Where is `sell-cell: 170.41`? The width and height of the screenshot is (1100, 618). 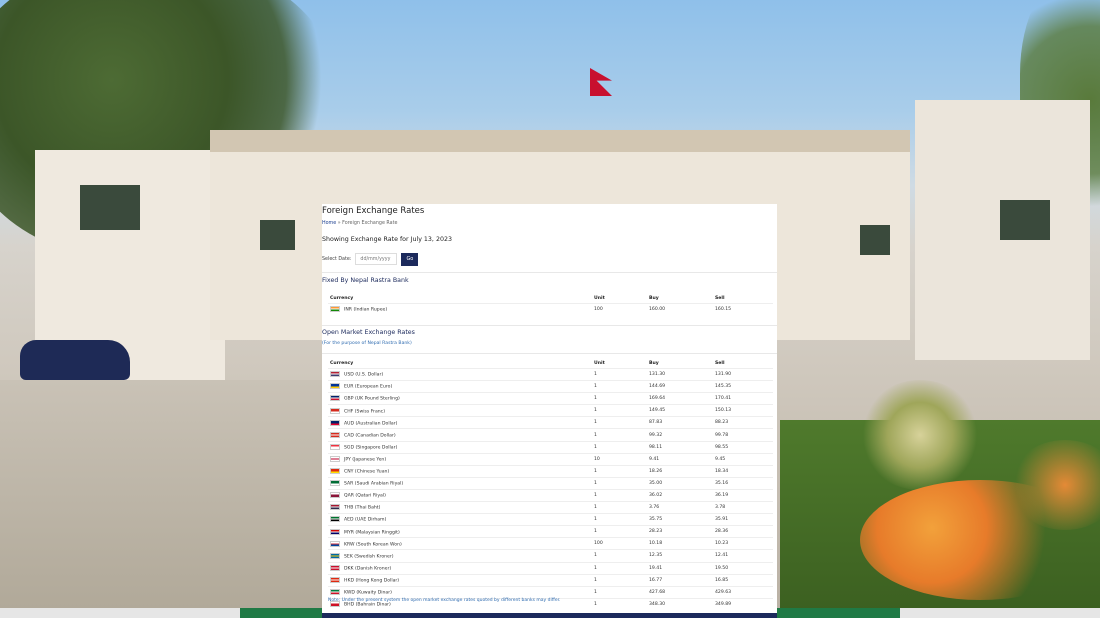 sell-cell: 170.41 is located at coordinates (743, 398).